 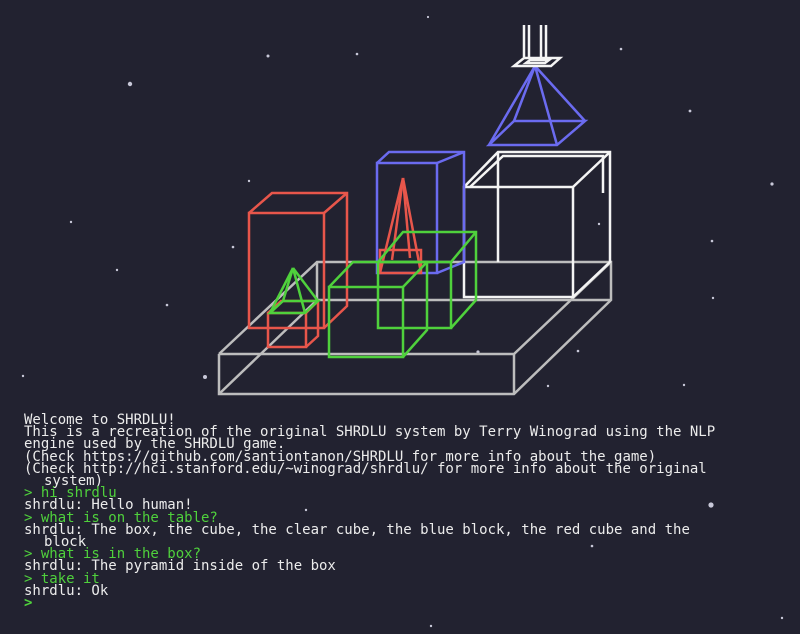 I want to click on command-input: >, so click(x=409, y=603).